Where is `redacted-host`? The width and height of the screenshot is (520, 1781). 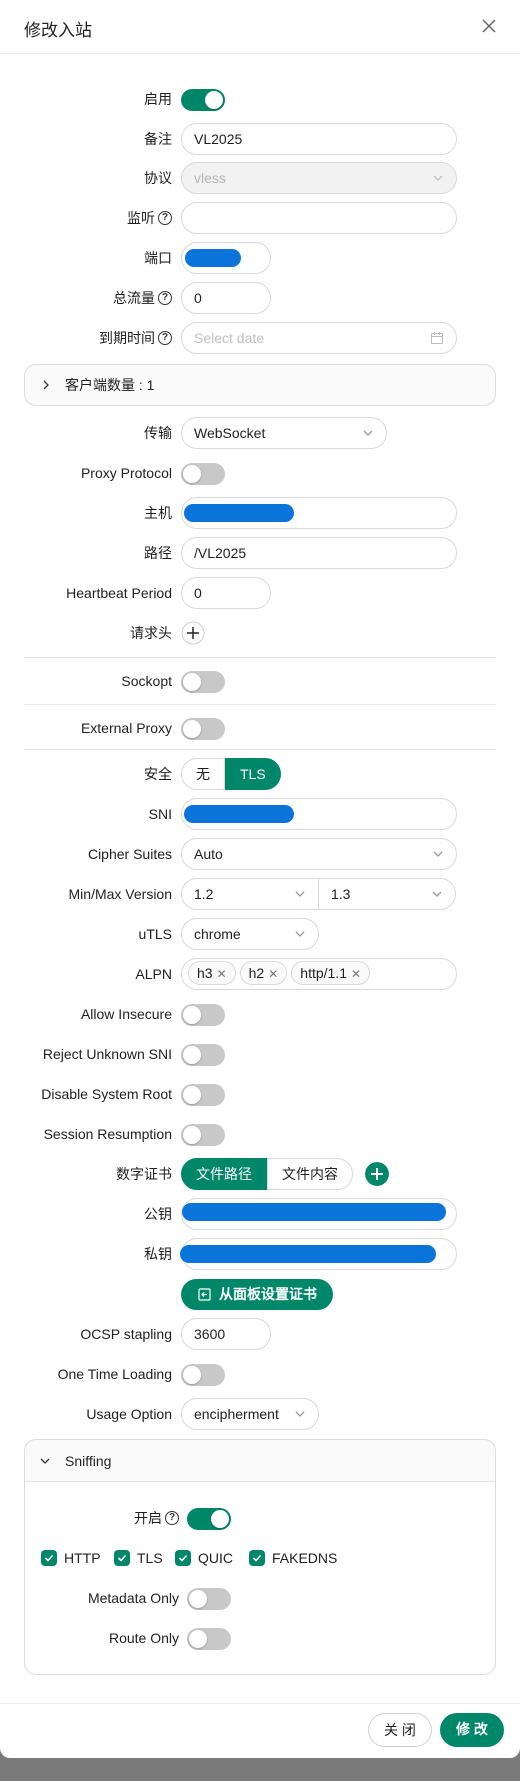 redacted-host is located at coordinates (239, 513).